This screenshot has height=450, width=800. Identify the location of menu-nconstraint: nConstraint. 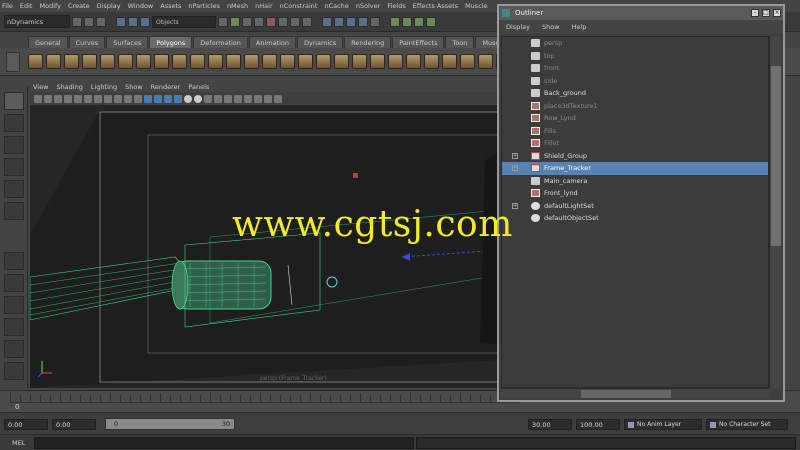
(299, 6).